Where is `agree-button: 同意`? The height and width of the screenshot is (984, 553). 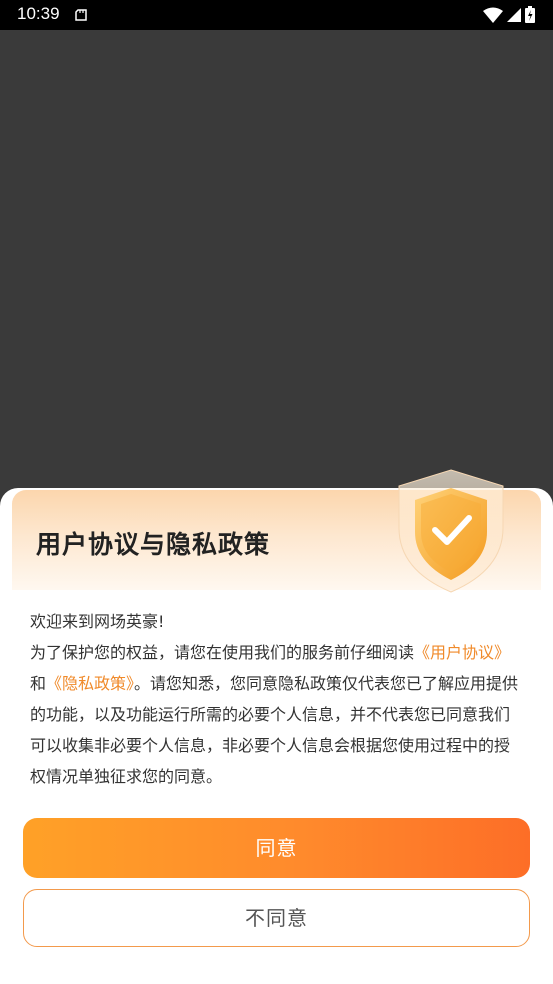
agree-button: 同意 is located at coordinates (276, 848).